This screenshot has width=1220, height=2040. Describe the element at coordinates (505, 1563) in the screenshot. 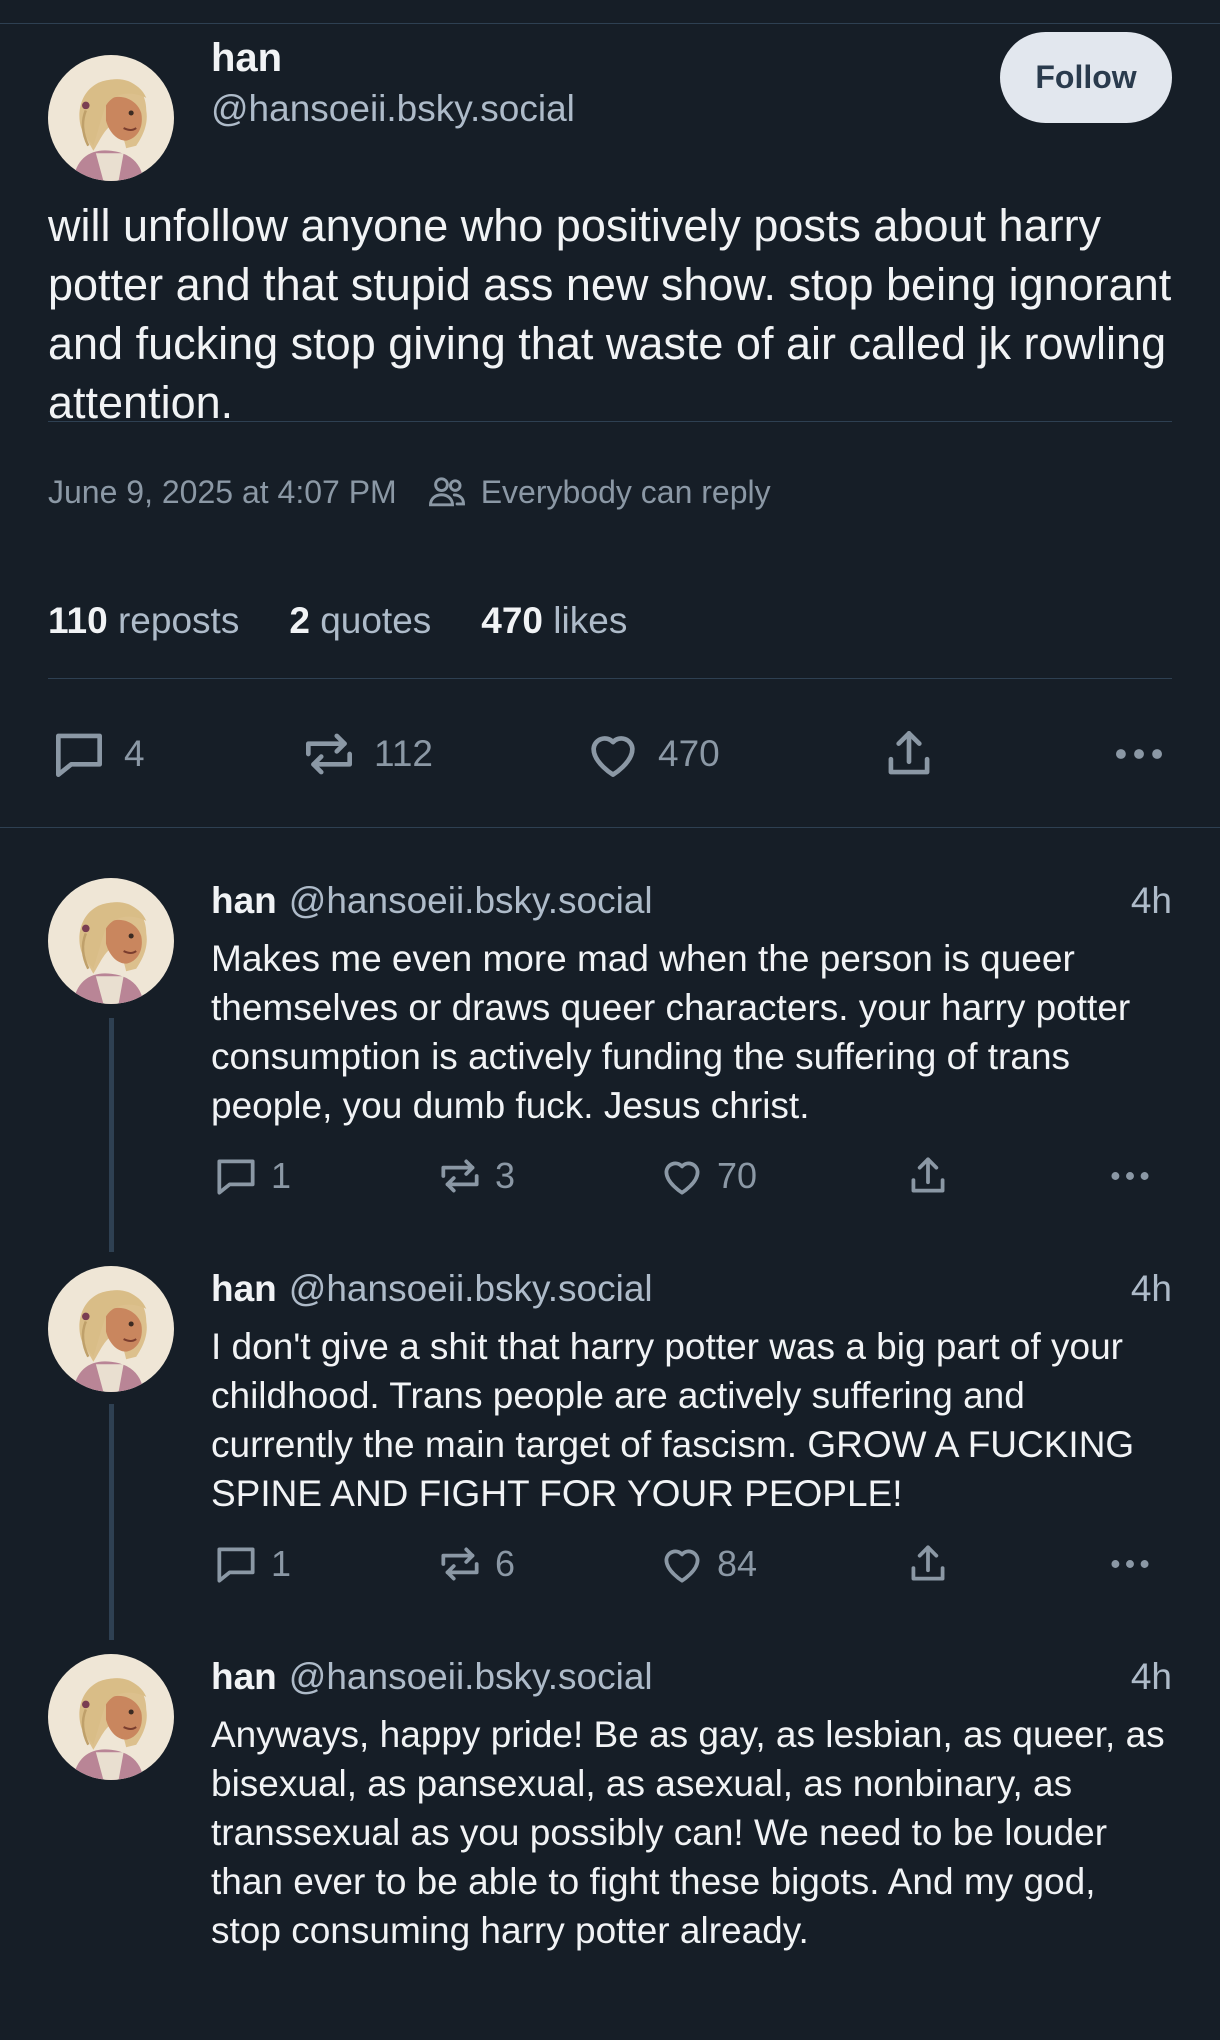

I see `repost-count: 6` at that location.